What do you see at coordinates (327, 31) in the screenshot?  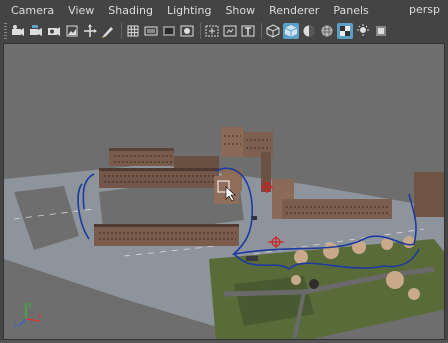 I see `textured-icon` at bounding box center [327, 31].